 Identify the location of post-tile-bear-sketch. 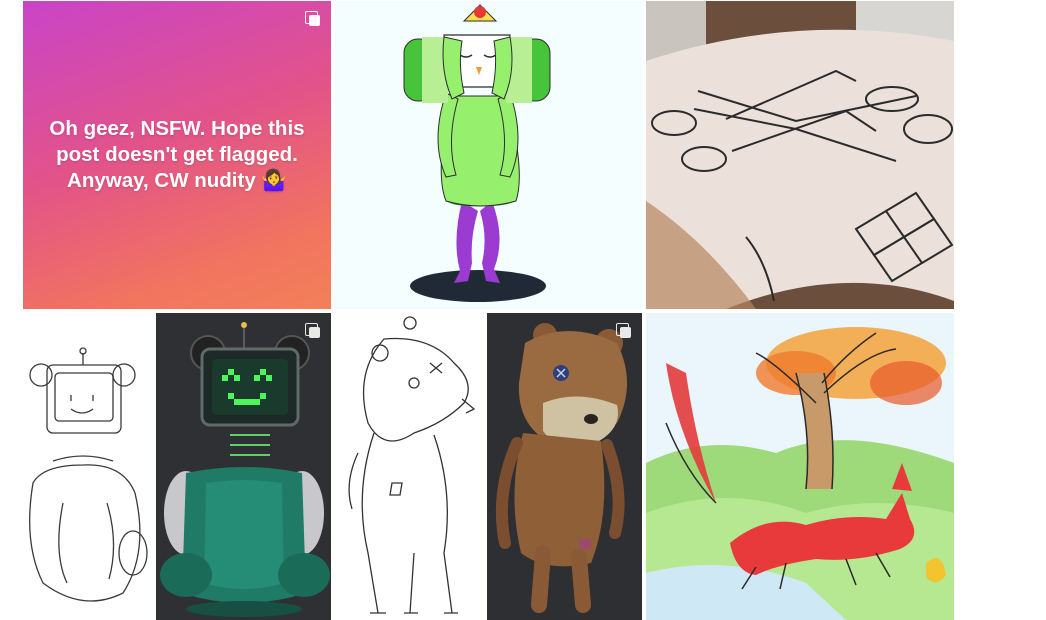
(409, 466).